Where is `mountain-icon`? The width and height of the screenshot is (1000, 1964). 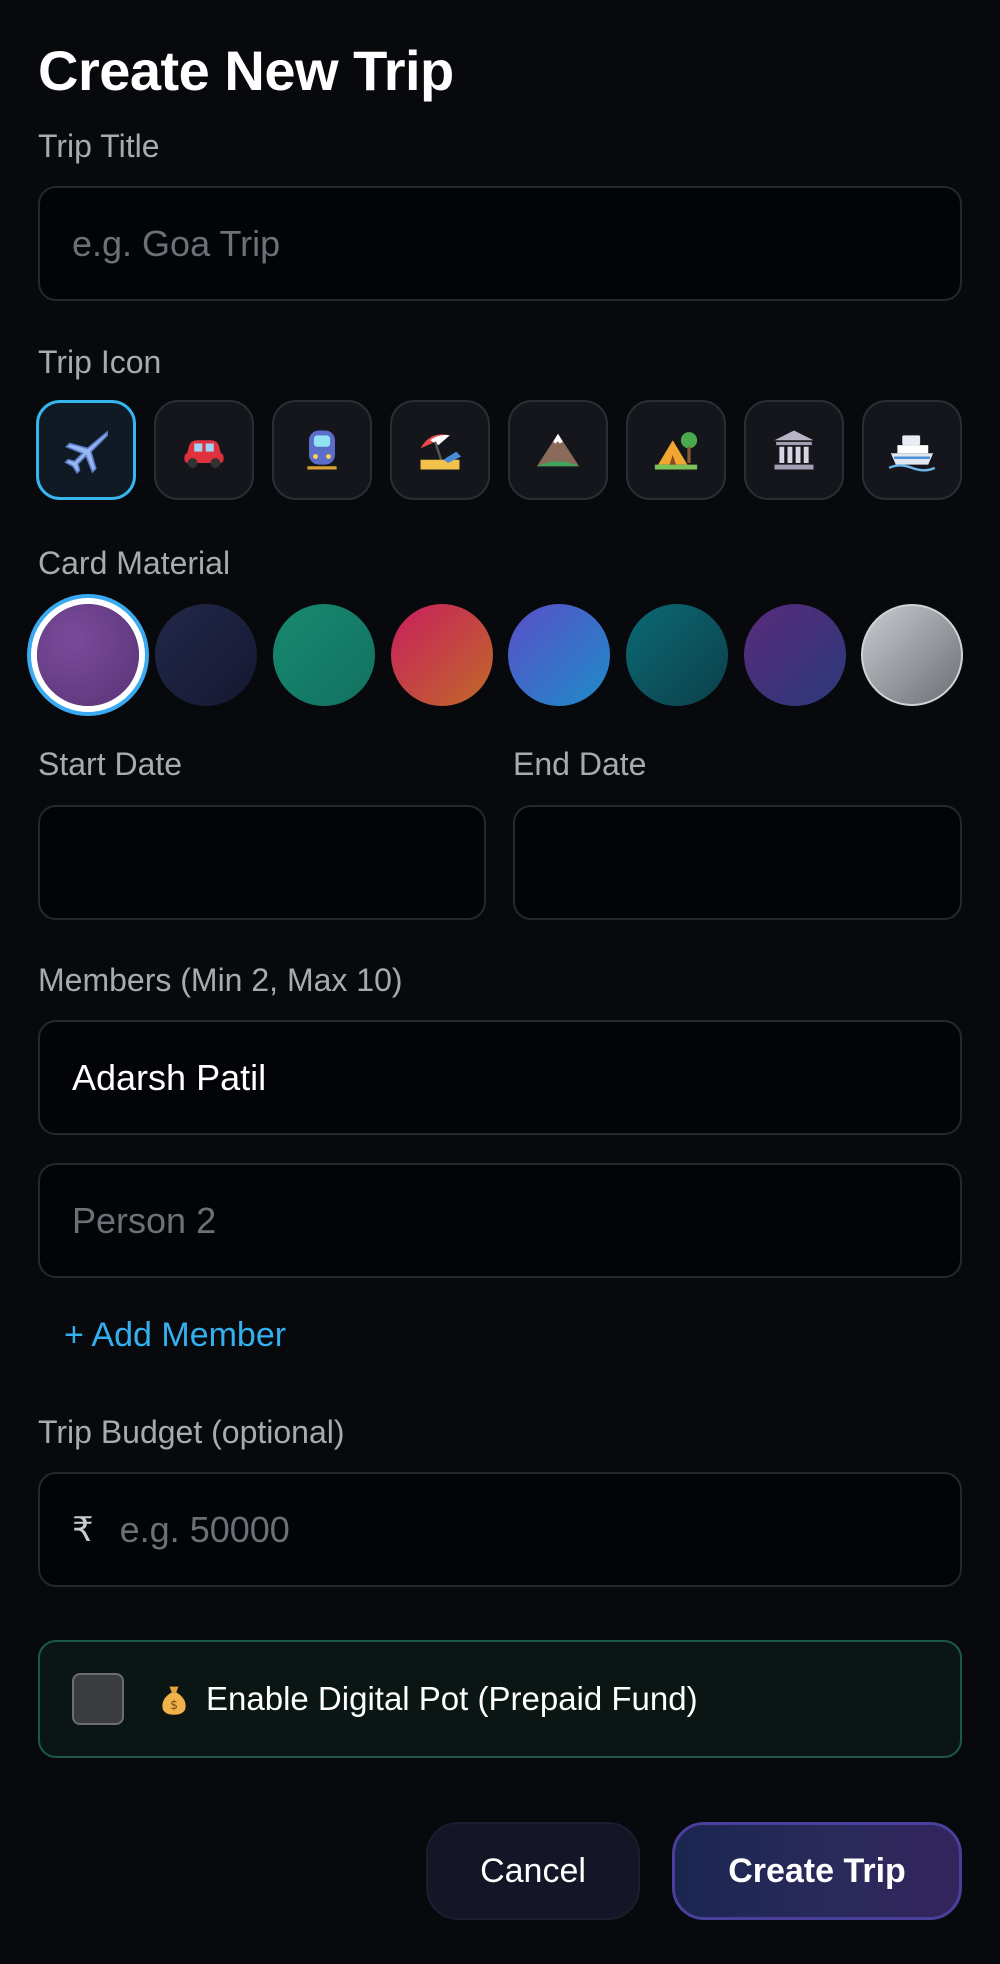 mountain-icon is located at coordinates (558, 450).